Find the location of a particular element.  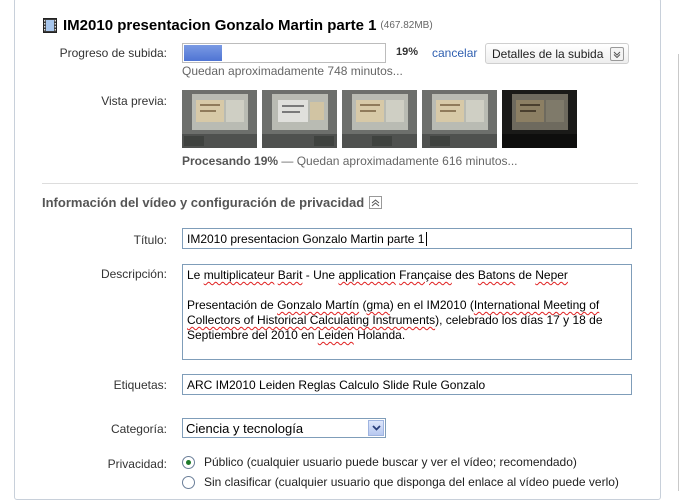

description-text: application is located at coordinates (367, 275).